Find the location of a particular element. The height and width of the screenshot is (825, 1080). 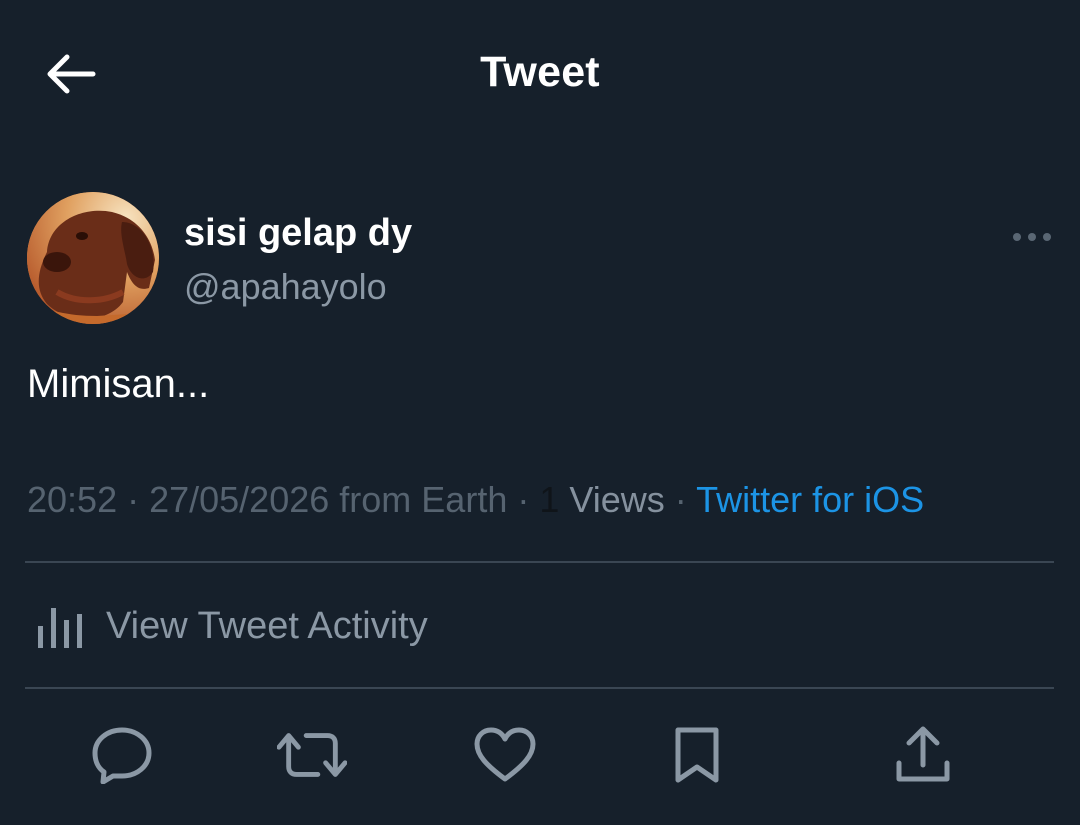

reply-button is located at coordinates (122, 755).